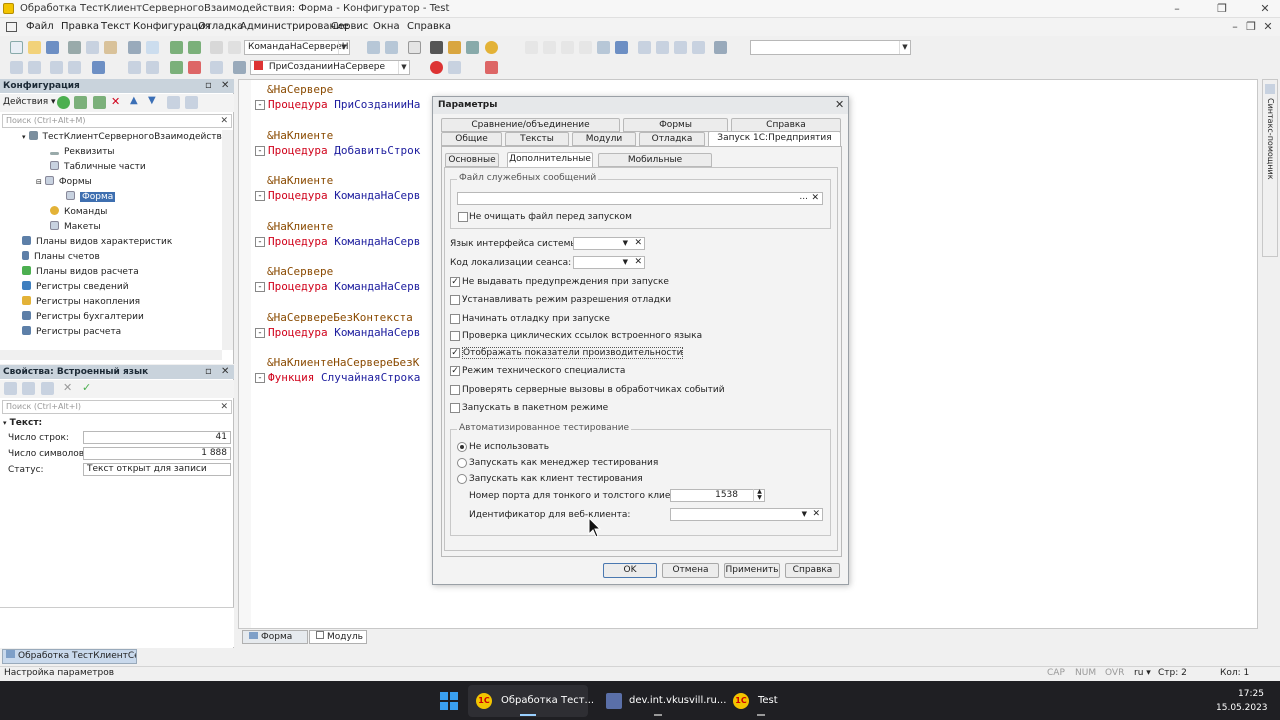 The height and width of the screenshot is (720, 1280). Describe the element at coordinates (117, 121) in the screenshot. I see `config-search-input: Поиск (Ctrl+Alt+M) ✕` at that location.